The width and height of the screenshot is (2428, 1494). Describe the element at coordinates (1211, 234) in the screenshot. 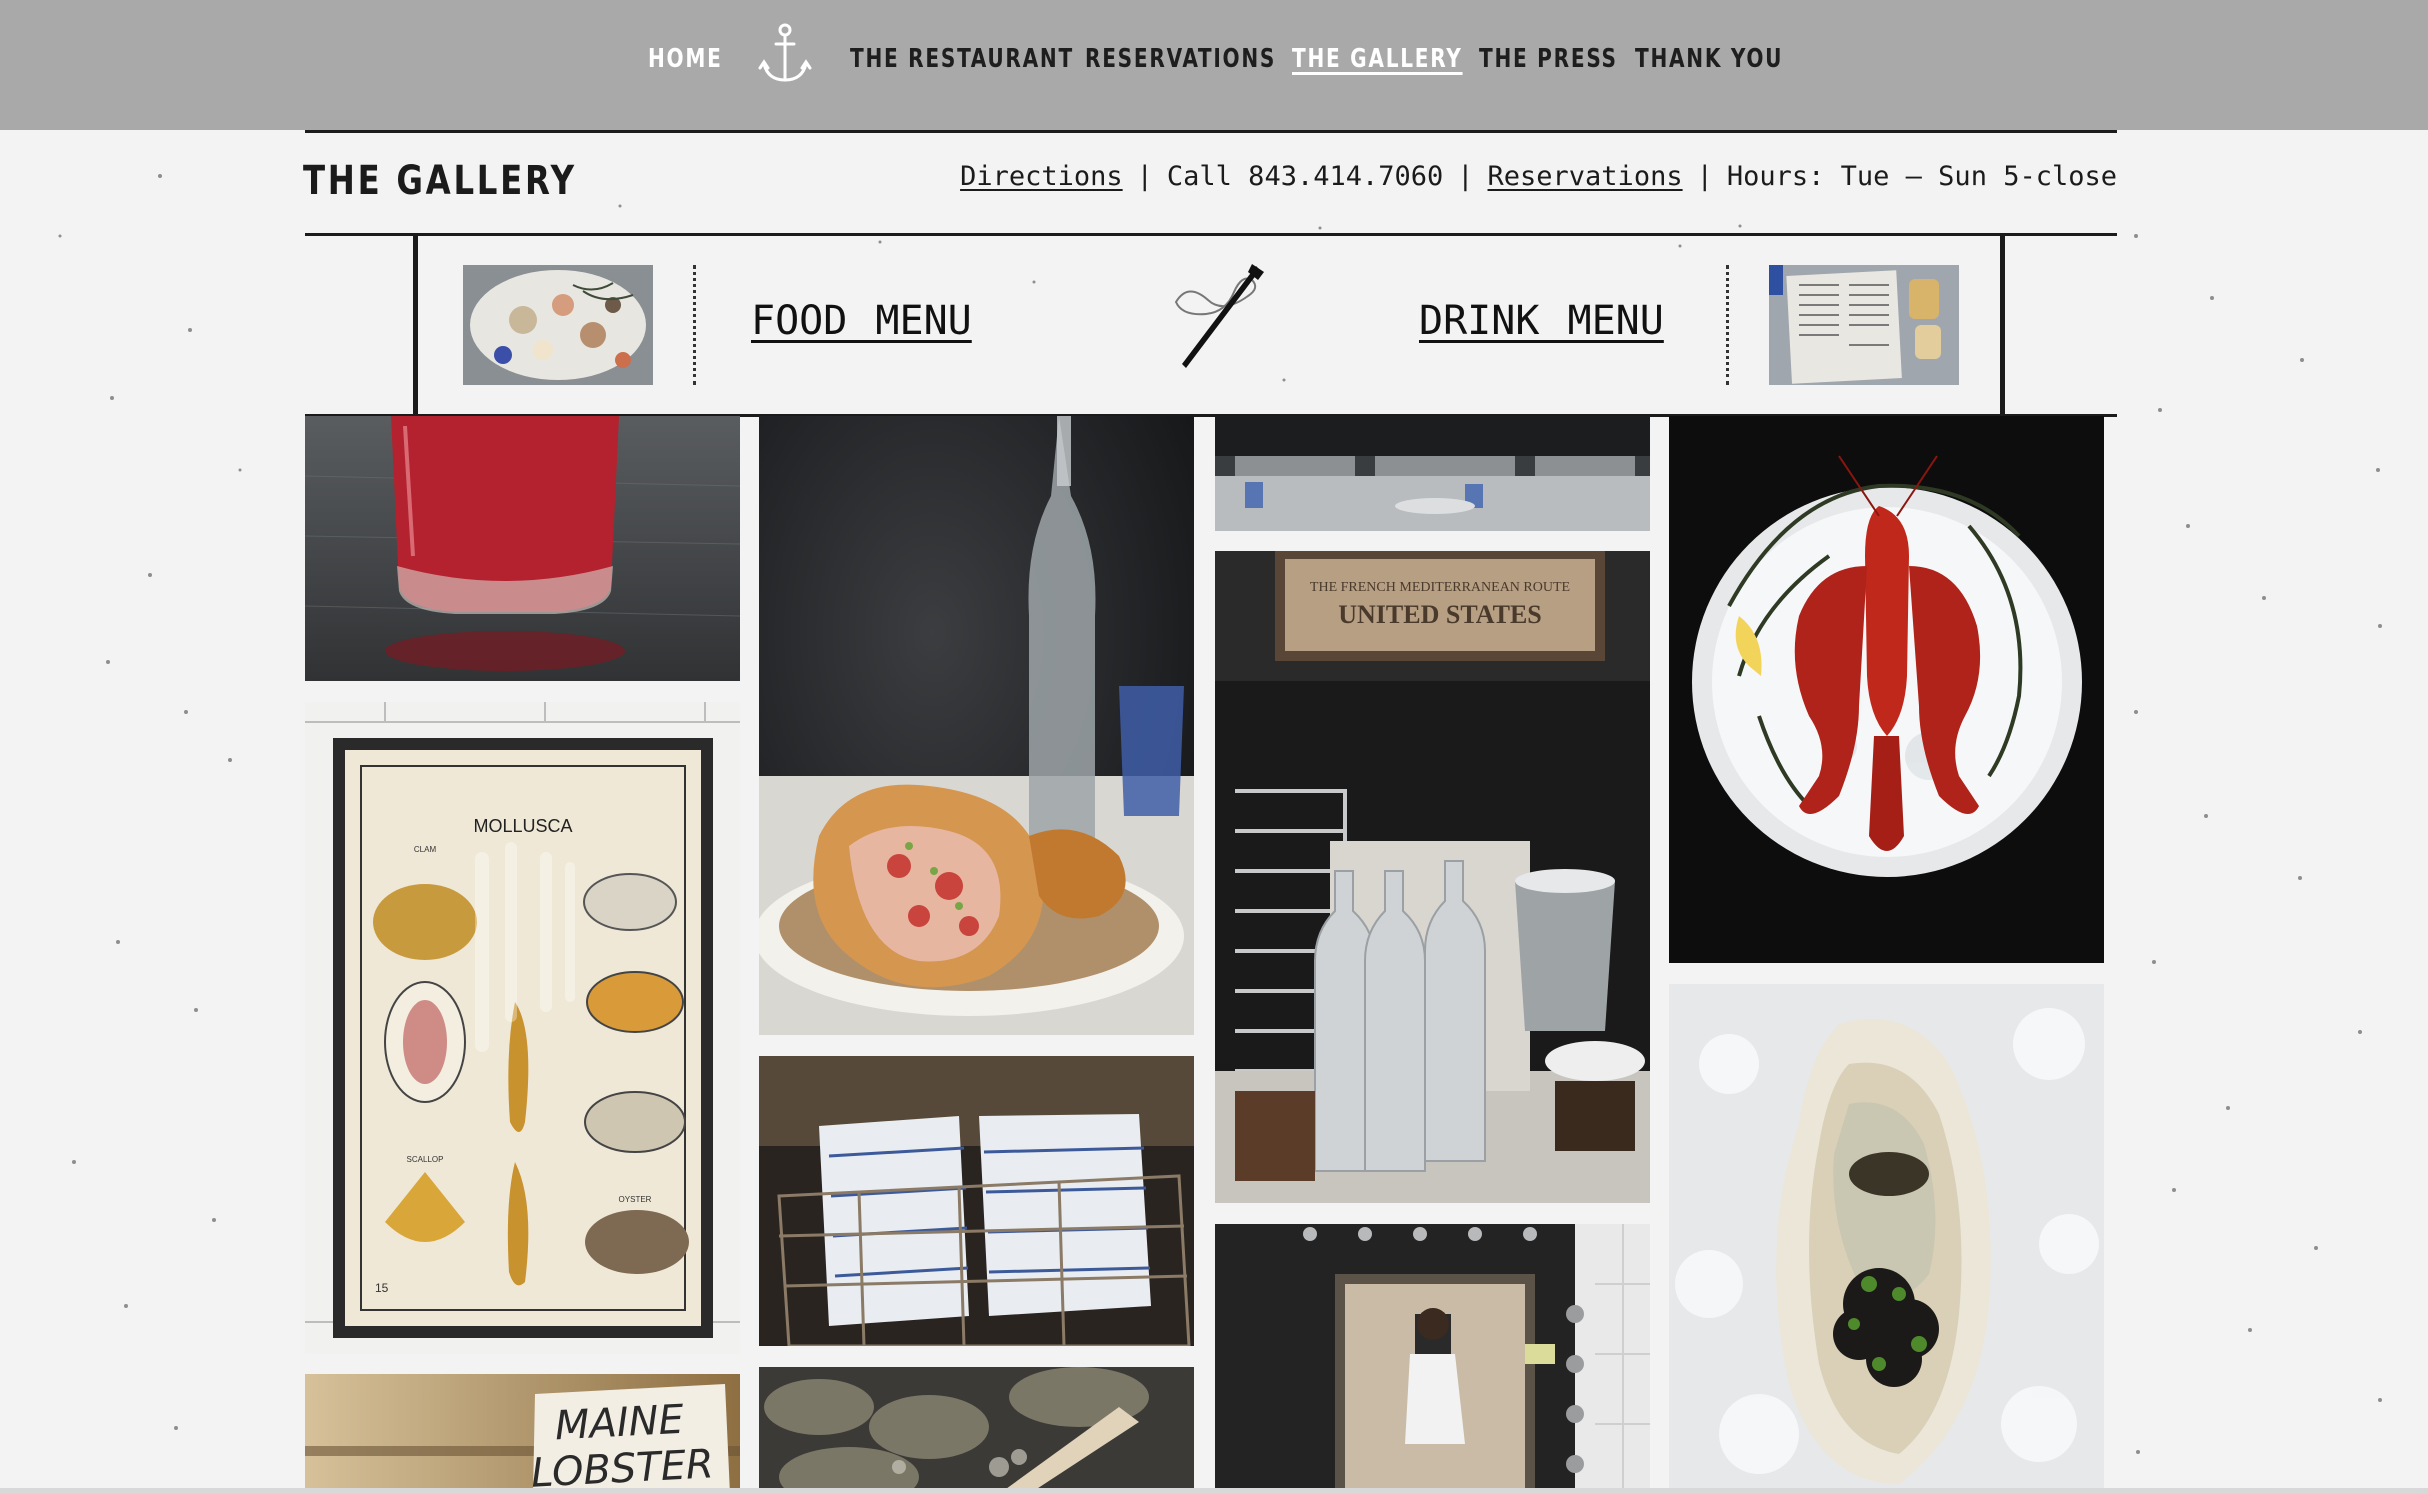

I see `header-bottom-rule` at that location.